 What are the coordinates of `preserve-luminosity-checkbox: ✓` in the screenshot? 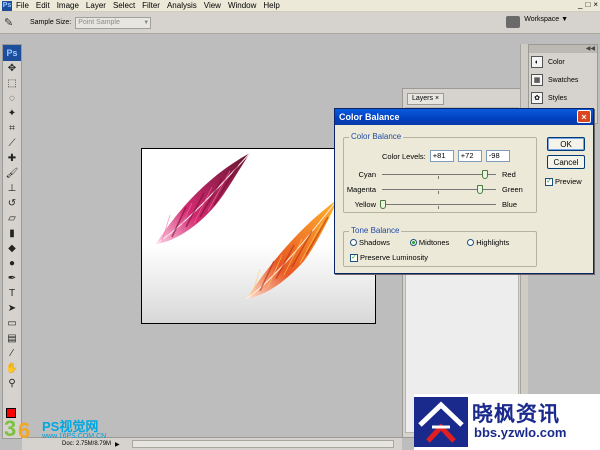 It's located at (354, 257).